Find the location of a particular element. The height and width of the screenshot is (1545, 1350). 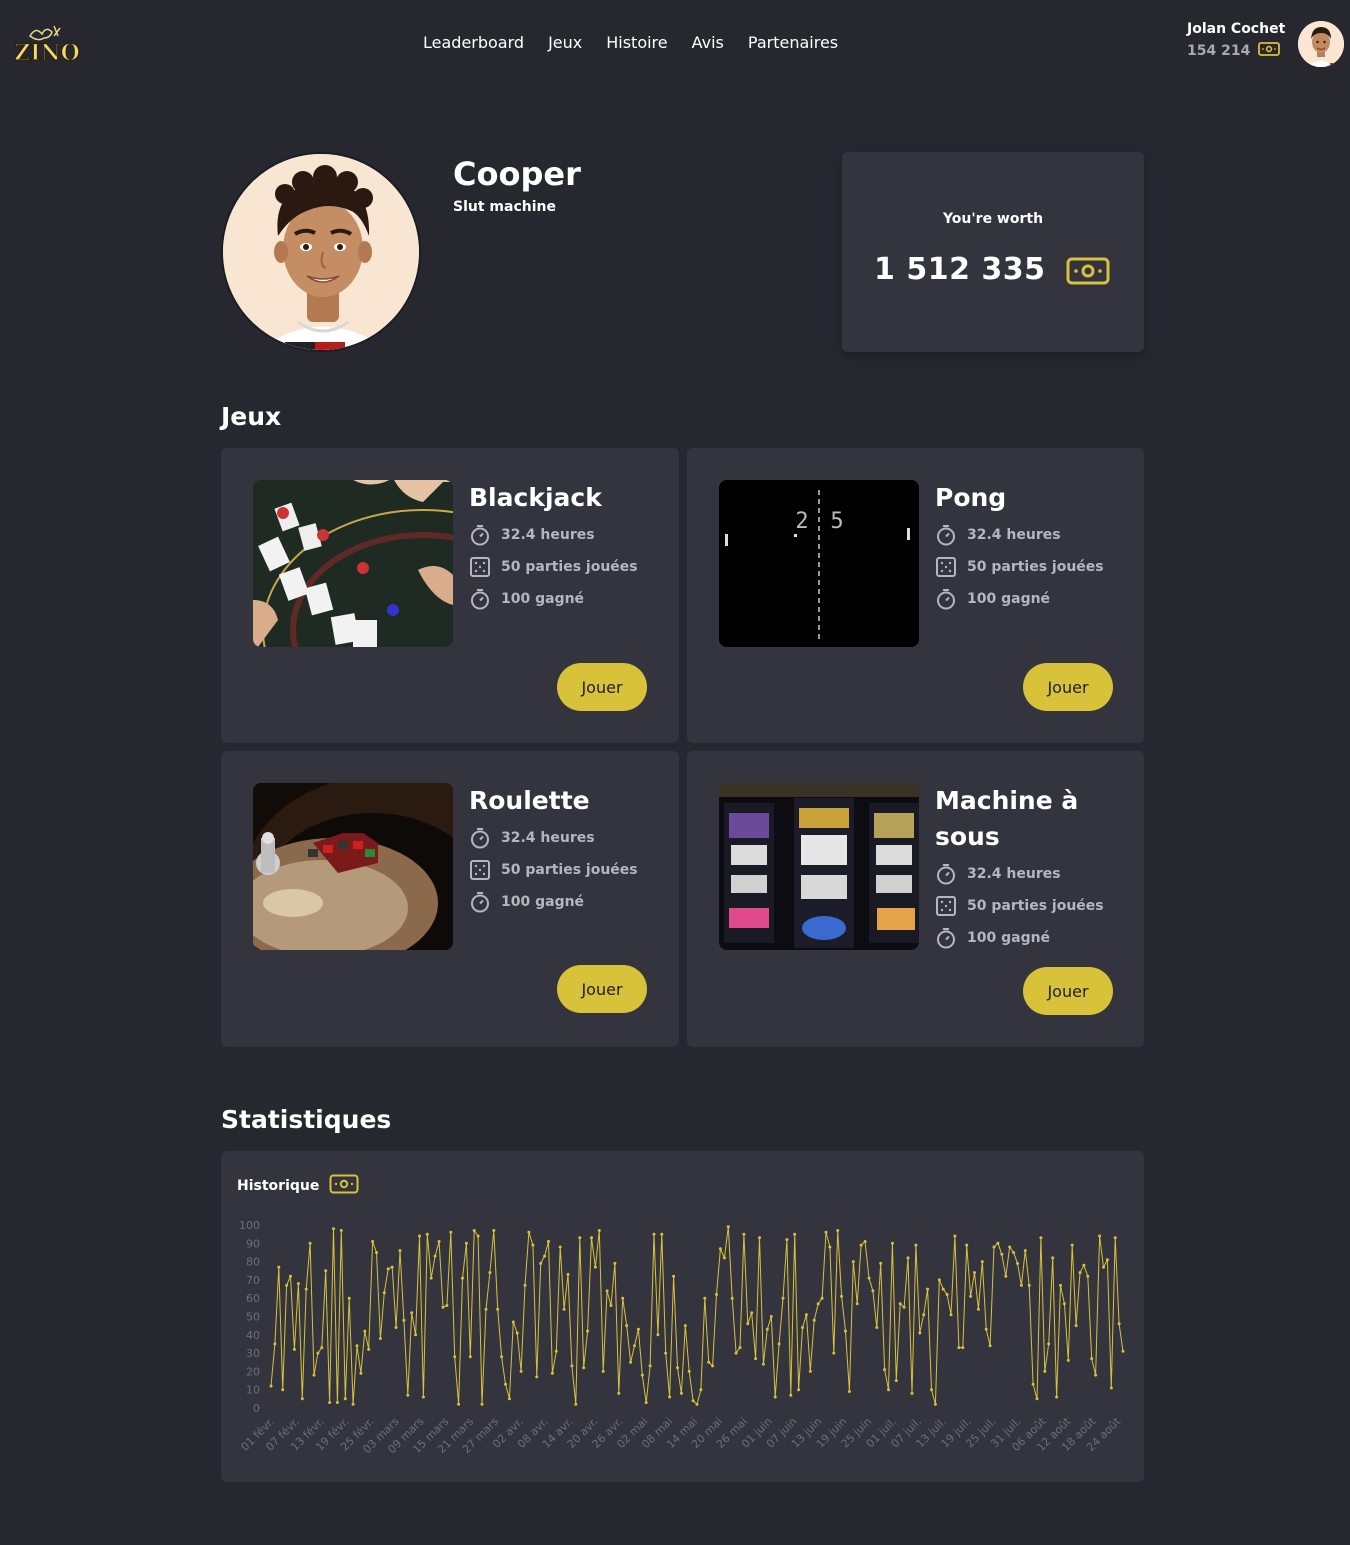

user-avatar is located at coordinates (1321, 44).